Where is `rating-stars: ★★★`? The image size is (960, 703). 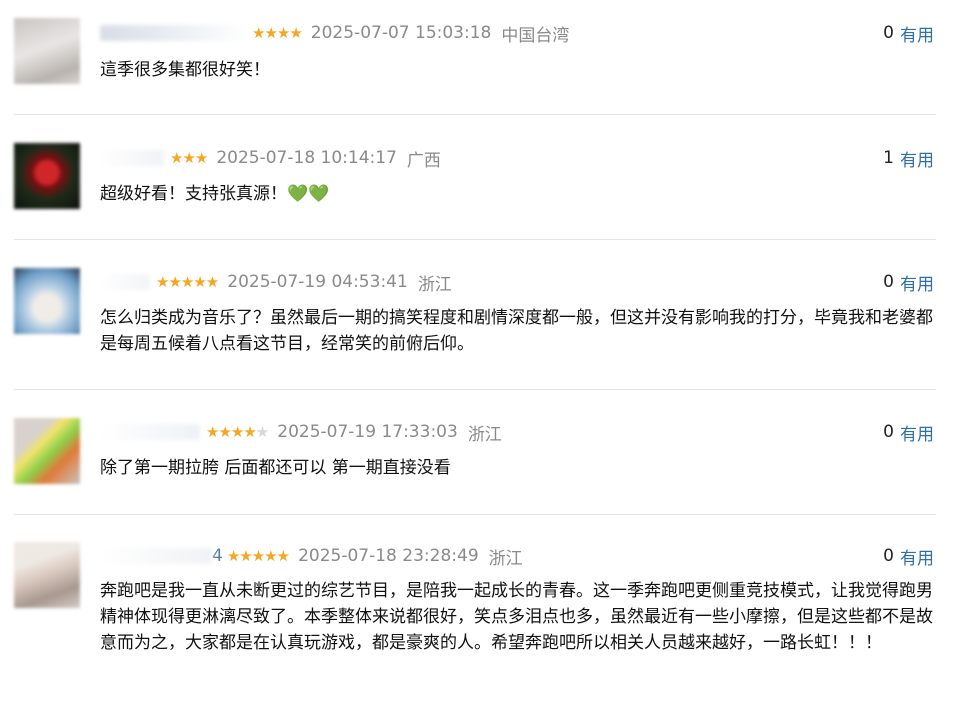 rating-stars: ★★★ is located at coordinates (189, 158).